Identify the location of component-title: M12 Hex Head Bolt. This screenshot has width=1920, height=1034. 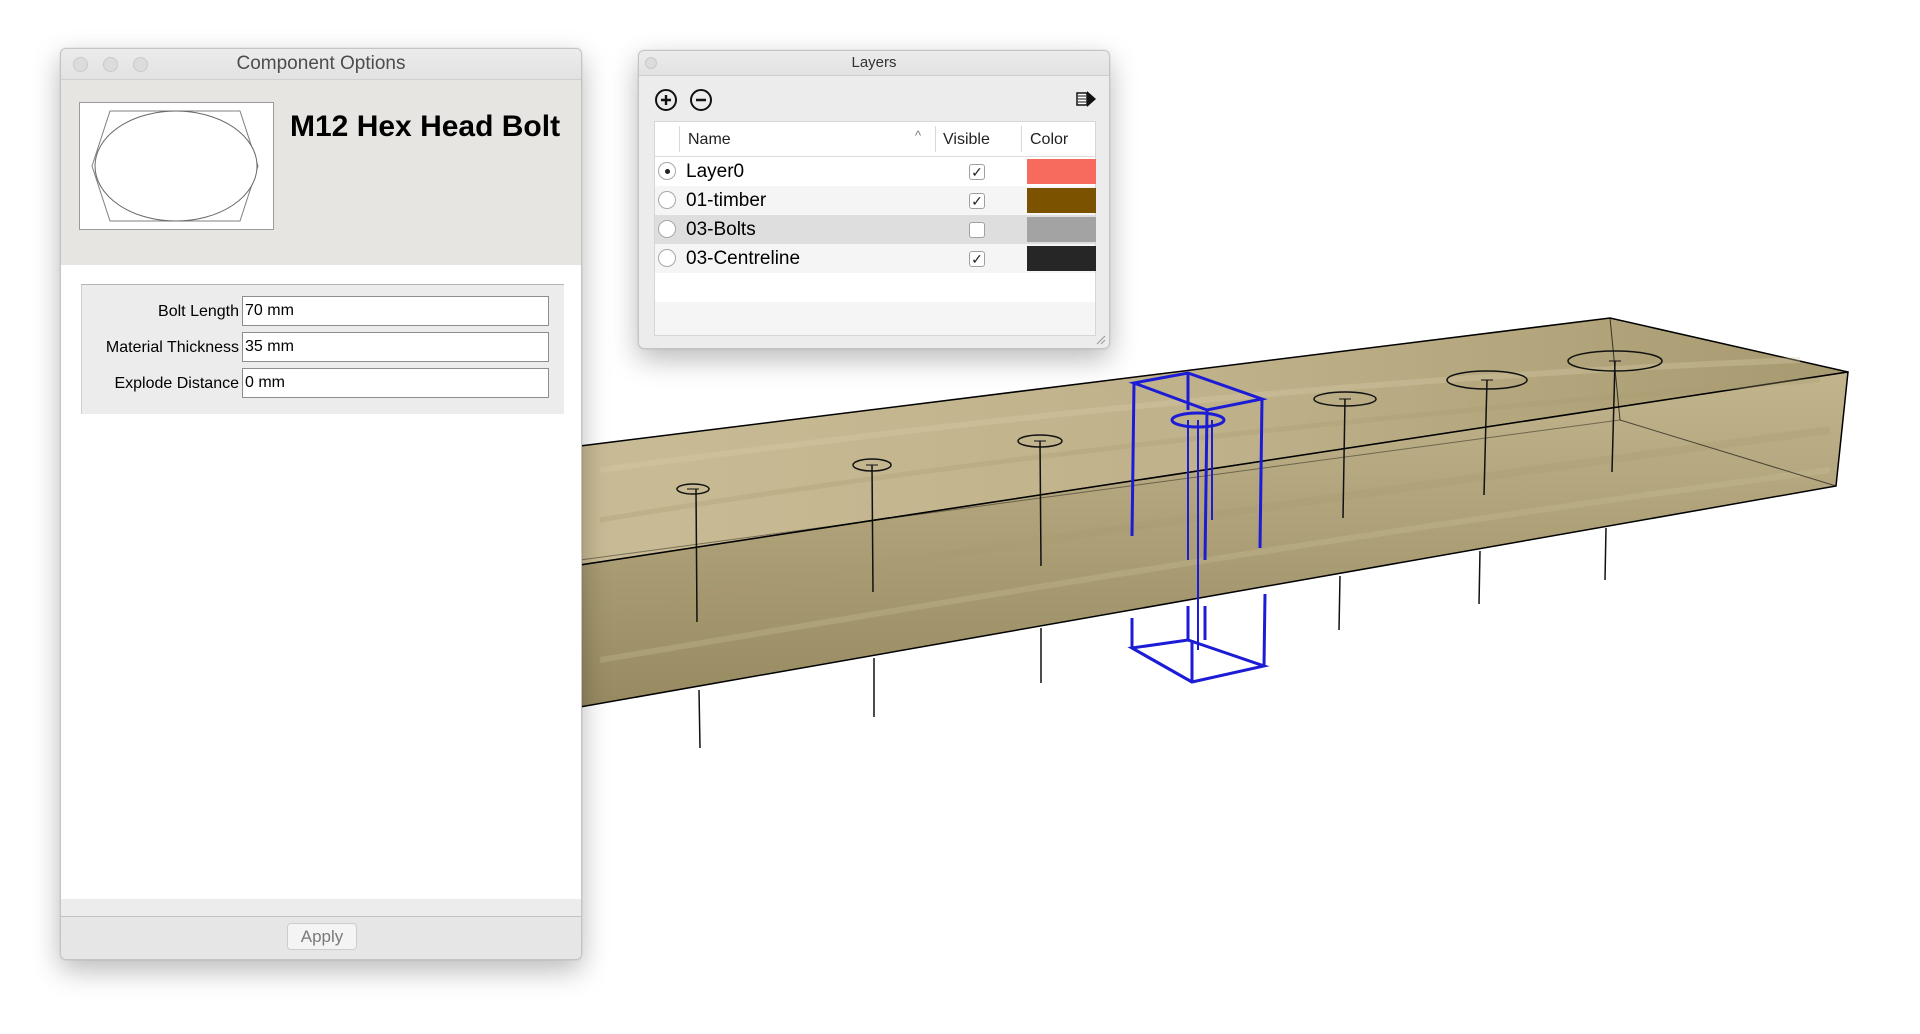
(425, 126).